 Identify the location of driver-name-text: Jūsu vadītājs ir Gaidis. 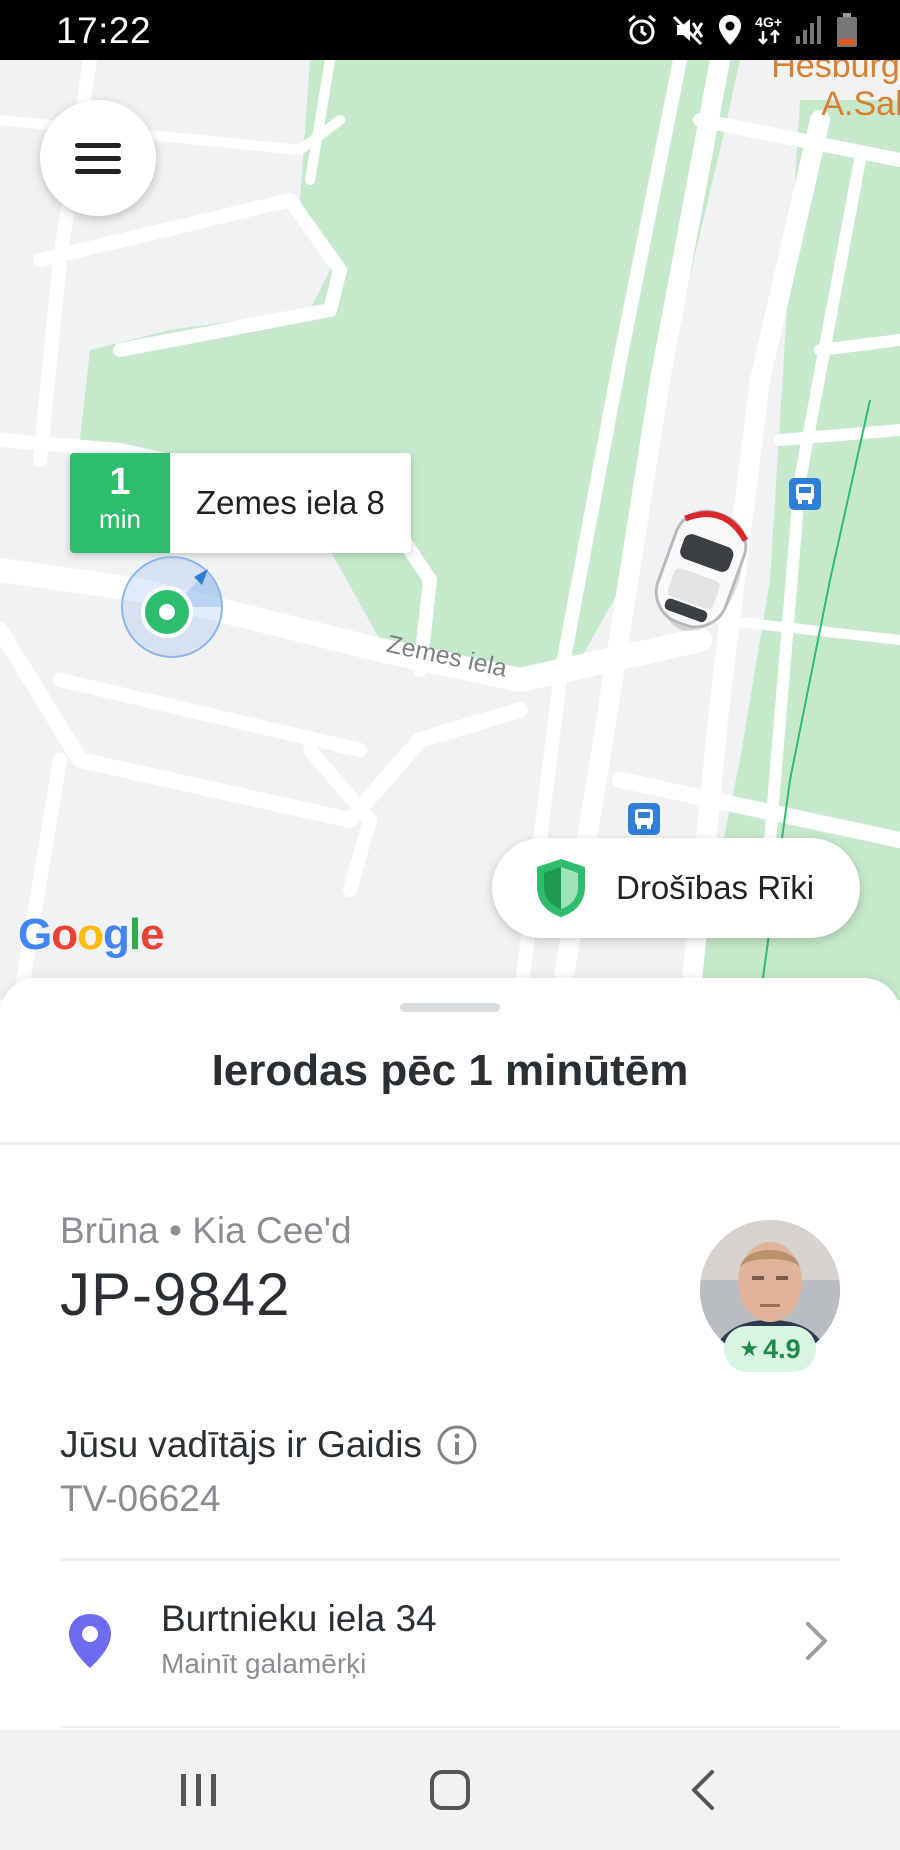
(241, 1444).